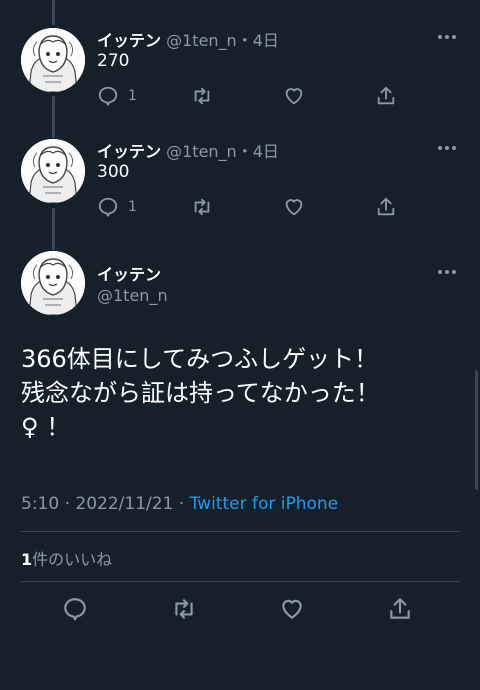 The height and width of the screenshot is (690, 480). I want to click on likes-summary: 1件のいいね, so click(66, 558).